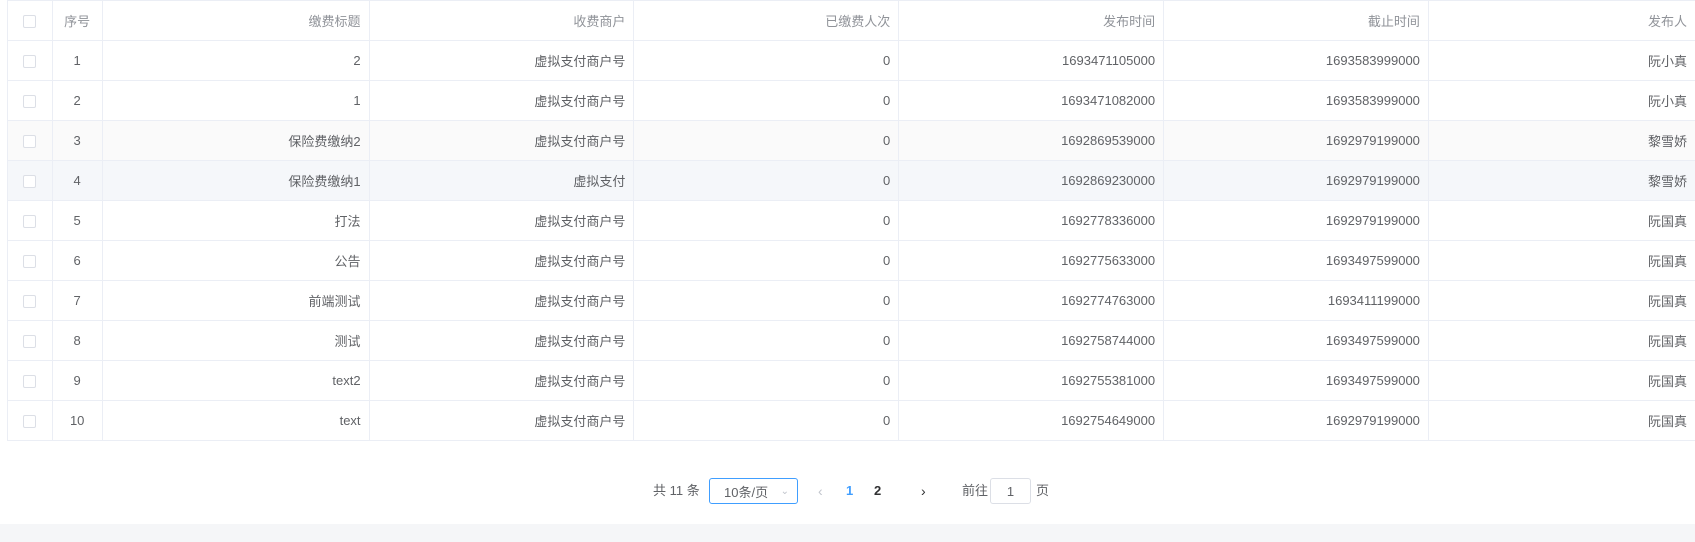  Describe the element at coordinates (1296, 21) in the screenshot. I see `header-deadline: 截止时间` at that location.